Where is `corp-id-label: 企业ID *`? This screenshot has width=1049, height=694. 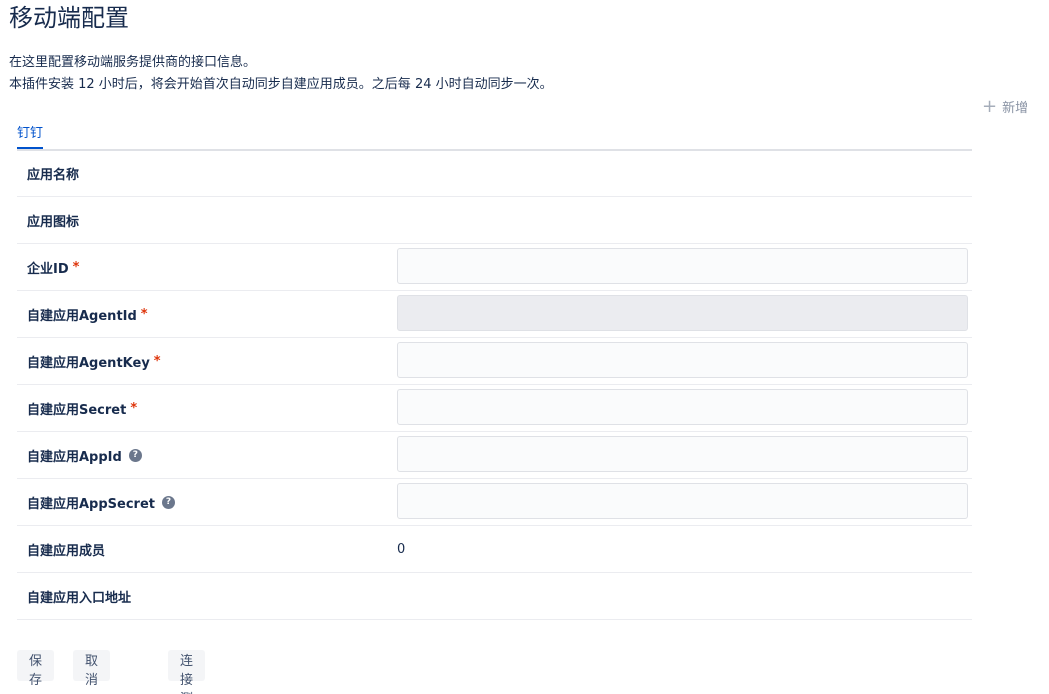
corp-id-label: 企业ID * is located at coordinates (53, 268).